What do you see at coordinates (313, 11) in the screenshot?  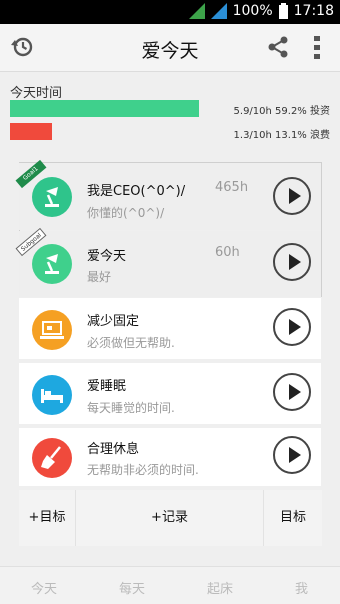 I see `clock: 17:18` at bounding box center [313, 11].